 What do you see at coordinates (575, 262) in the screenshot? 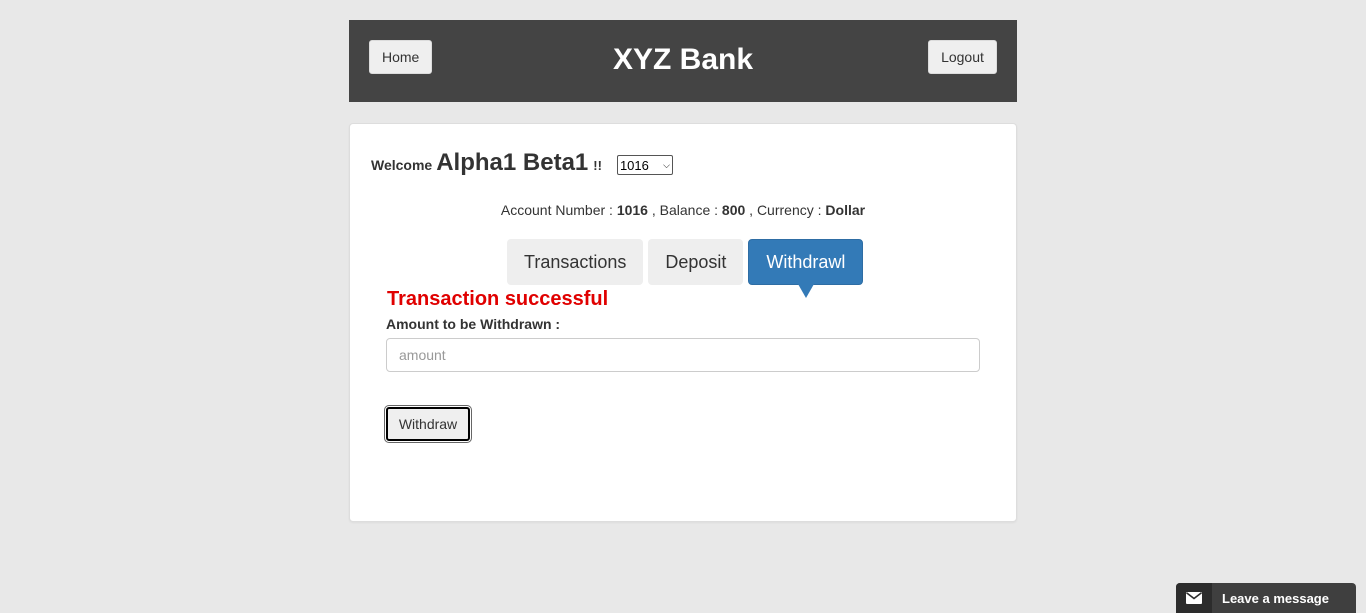
I see `tab-transactions: Transactions` at bounding box center [575, 262].